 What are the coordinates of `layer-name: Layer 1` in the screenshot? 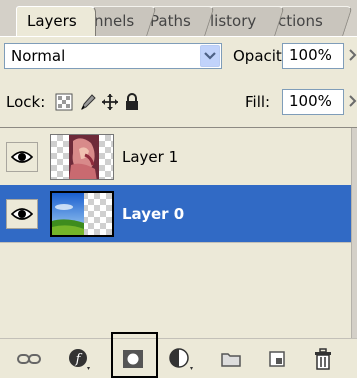 It's located at (150, 157).